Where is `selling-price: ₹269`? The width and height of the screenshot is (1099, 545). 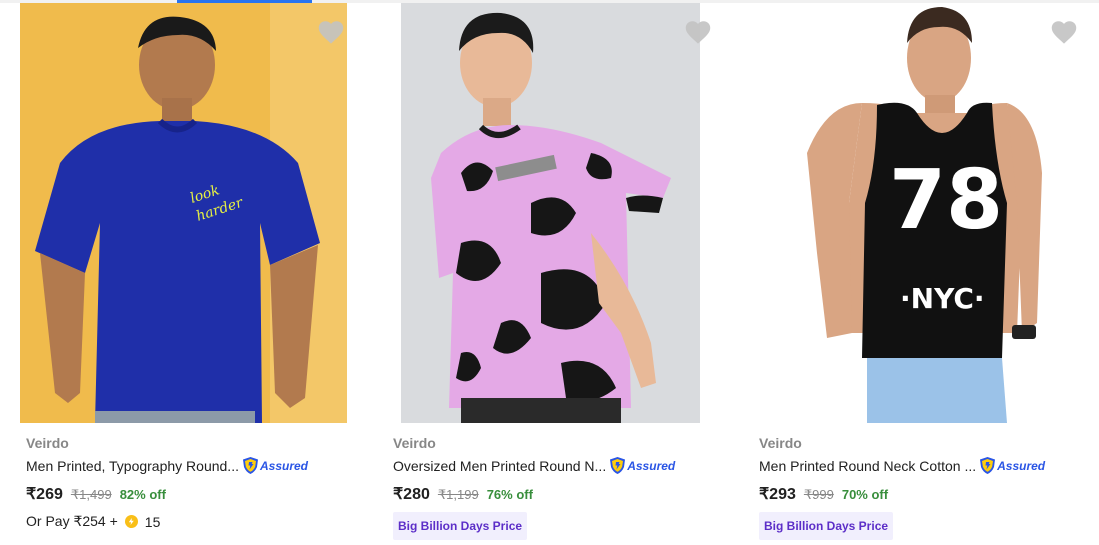
selling-price: ₹269 is located at coordinates (44, 494).